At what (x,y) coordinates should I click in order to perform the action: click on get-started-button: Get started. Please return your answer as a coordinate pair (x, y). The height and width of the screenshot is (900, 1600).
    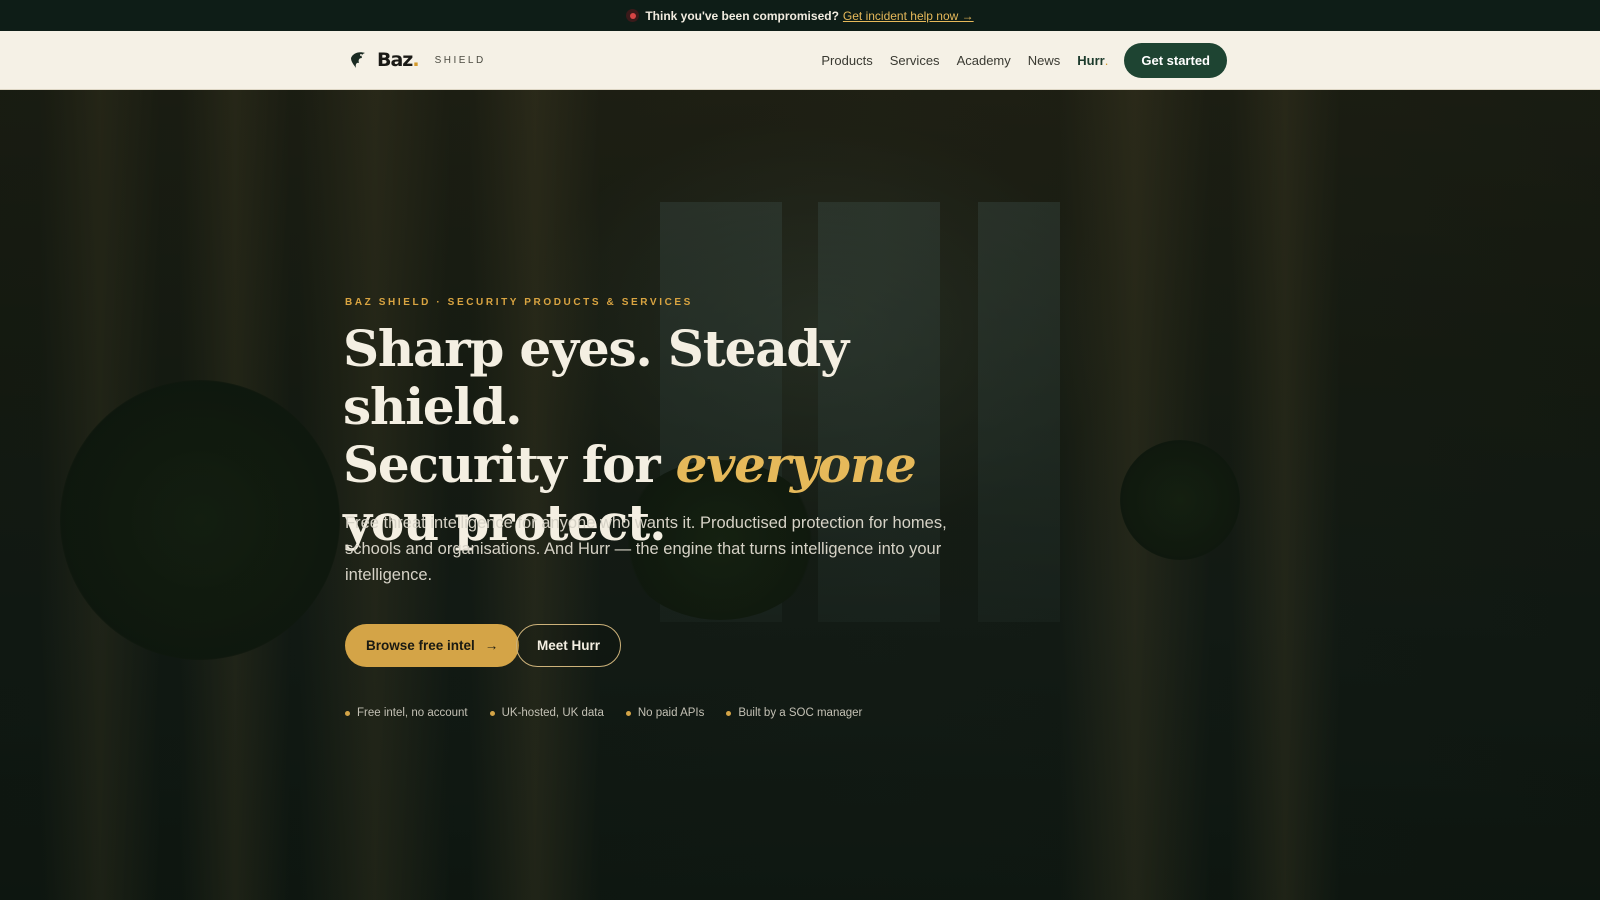
    Looking at the image, I should click on (1175, 60).